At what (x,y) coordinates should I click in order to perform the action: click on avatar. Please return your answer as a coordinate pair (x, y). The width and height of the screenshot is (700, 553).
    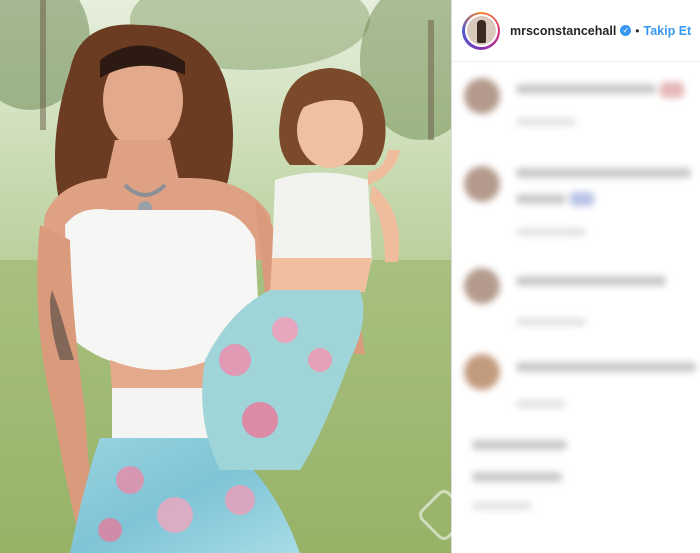
    Looking at the image, I should click on (481, 30).